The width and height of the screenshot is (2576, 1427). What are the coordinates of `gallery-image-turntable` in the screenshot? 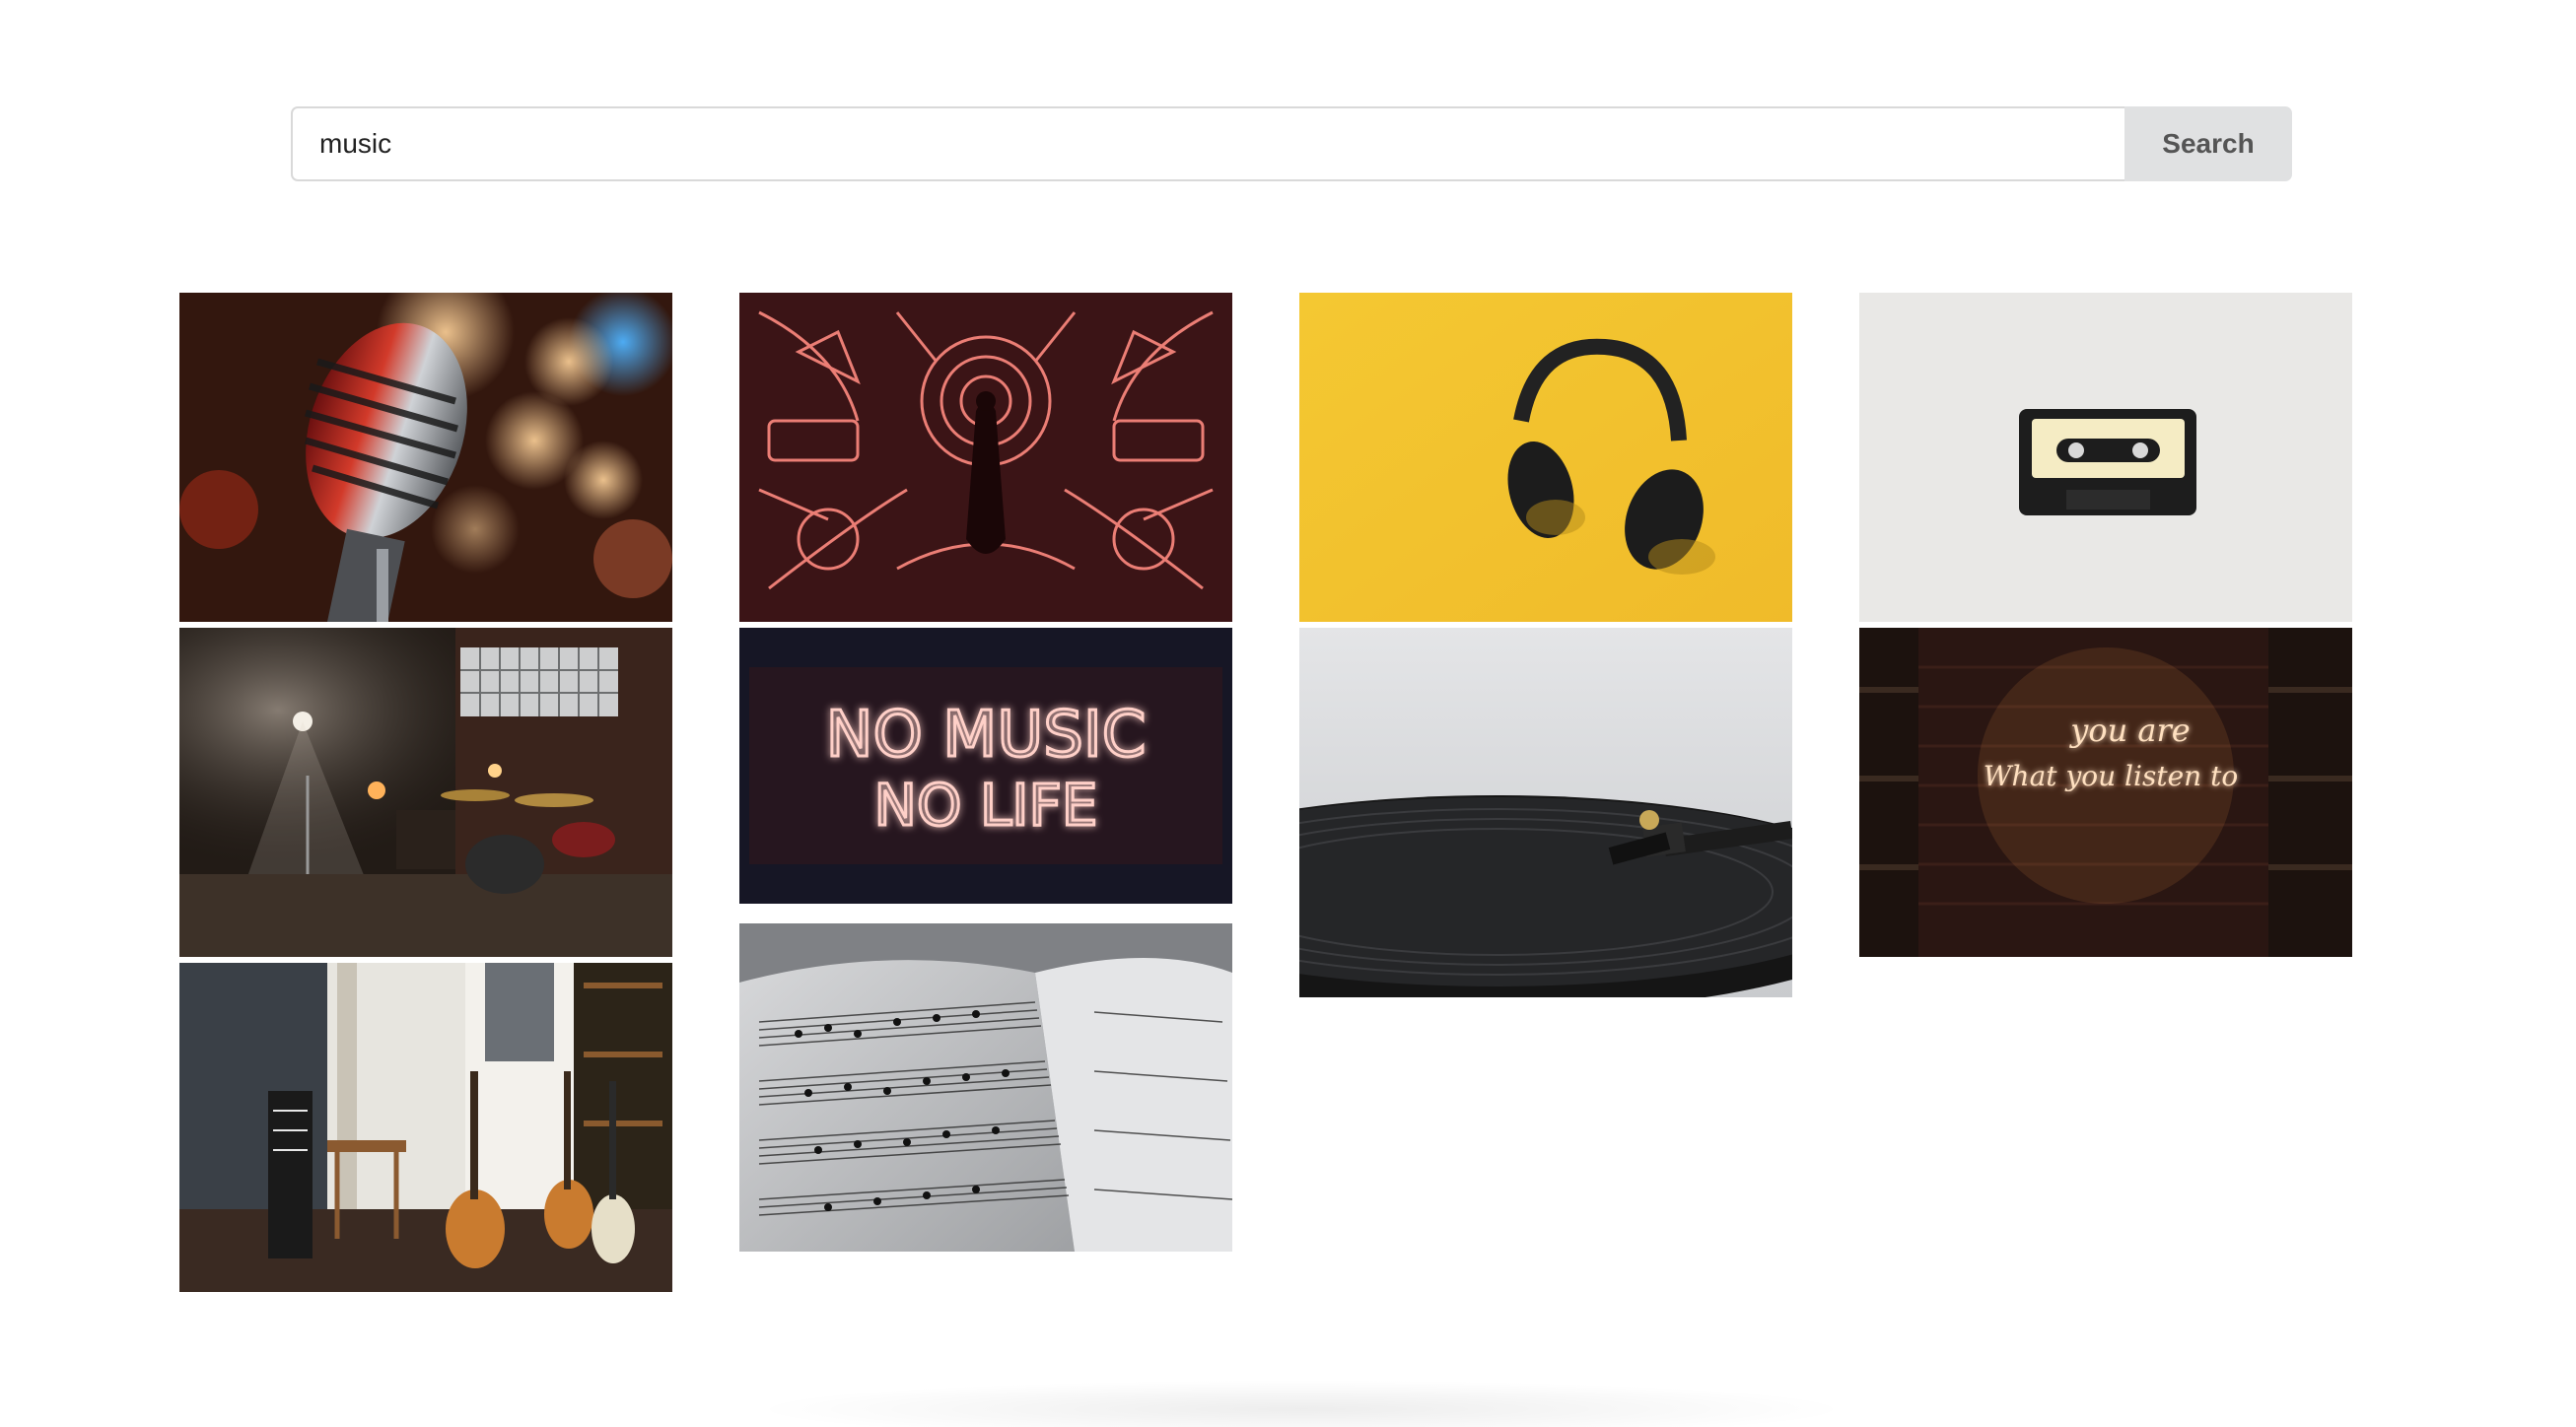 It's located at (1545, 813).